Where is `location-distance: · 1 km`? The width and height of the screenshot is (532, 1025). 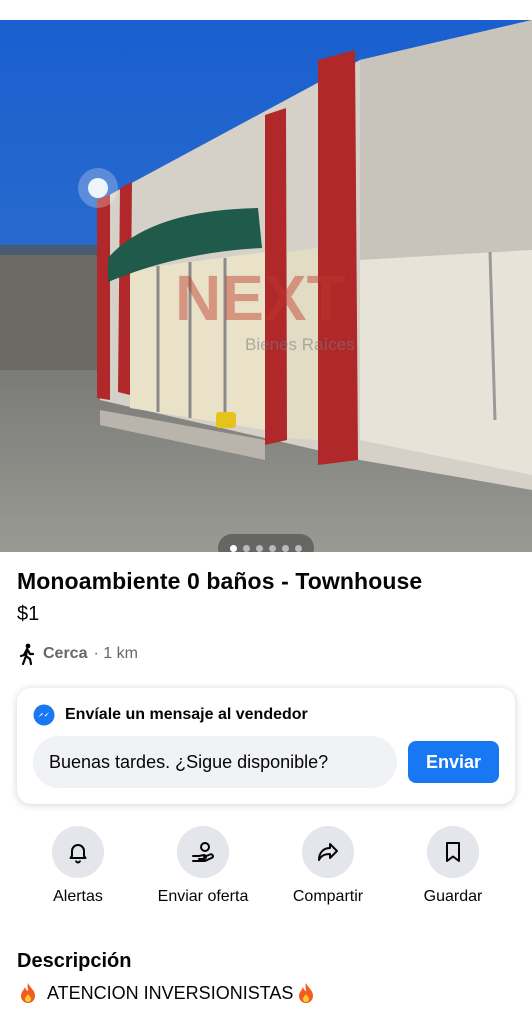
location-distance: · 1 km is located at coordinates (115, 653).